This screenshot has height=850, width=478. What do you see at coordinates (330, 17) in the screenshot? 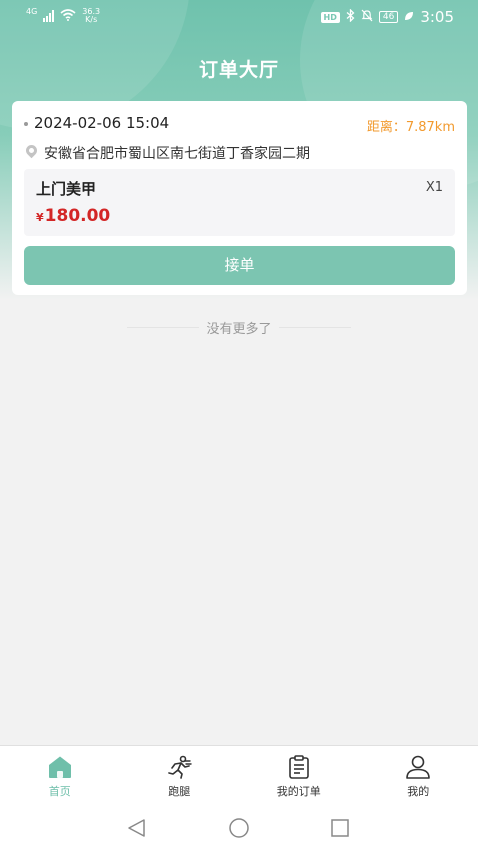
I see `hd-badge: HD` at bounding box center [330, 17].